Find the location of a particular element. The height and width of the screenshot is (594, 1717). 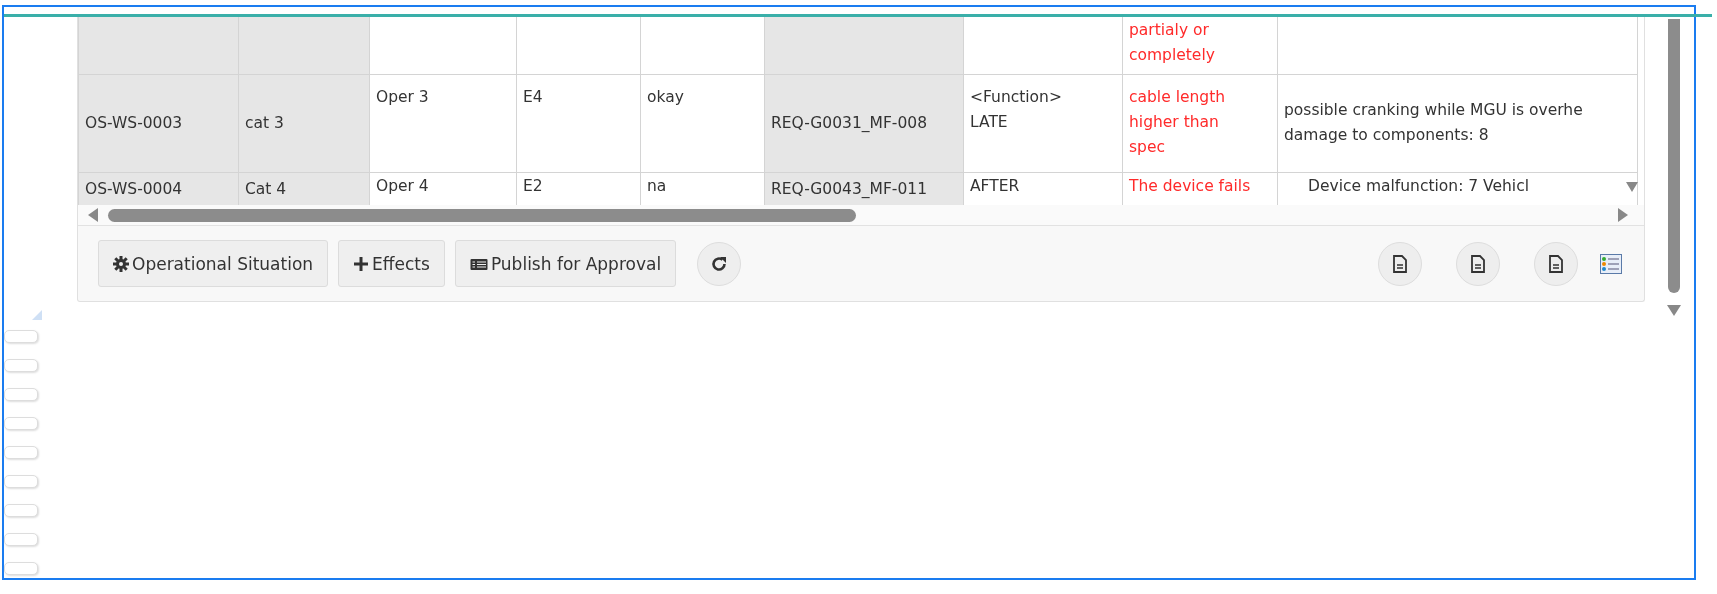

table-cell: possible cranking while MGU is overhe damage to components: 8 is located at coordinates (1457, 123).